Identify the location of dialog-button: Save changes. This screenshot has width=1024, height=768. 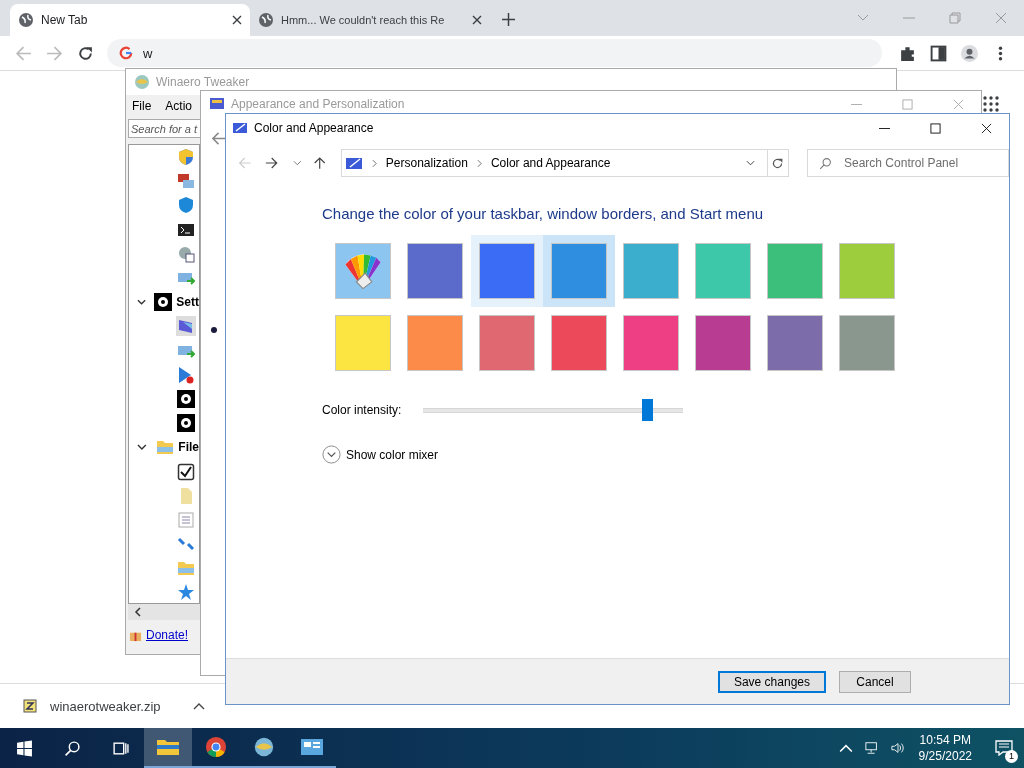
(771, 681).